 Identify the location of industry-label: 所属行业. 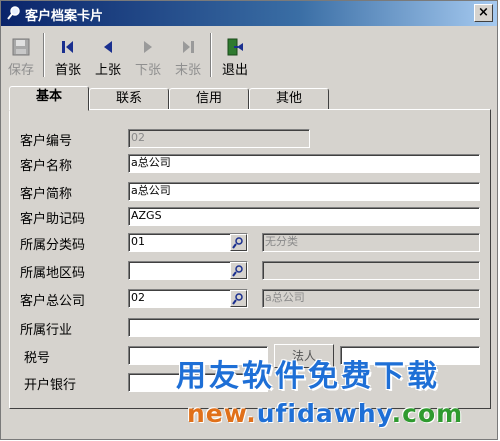
(46, 330).